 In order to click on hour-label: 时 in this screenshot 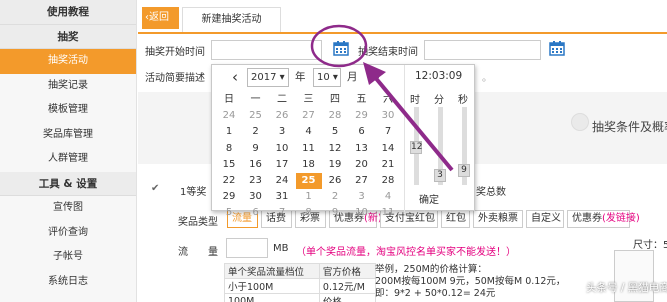, I will do `click(415, 100)`.